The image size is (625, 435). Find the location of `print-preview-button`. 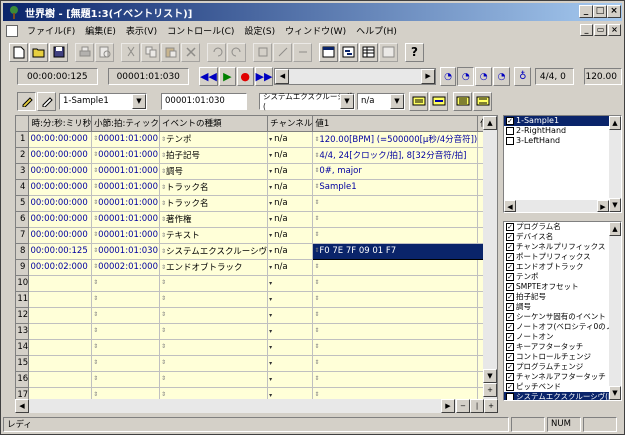

print-preview-button is located at coordinates (104, 52).